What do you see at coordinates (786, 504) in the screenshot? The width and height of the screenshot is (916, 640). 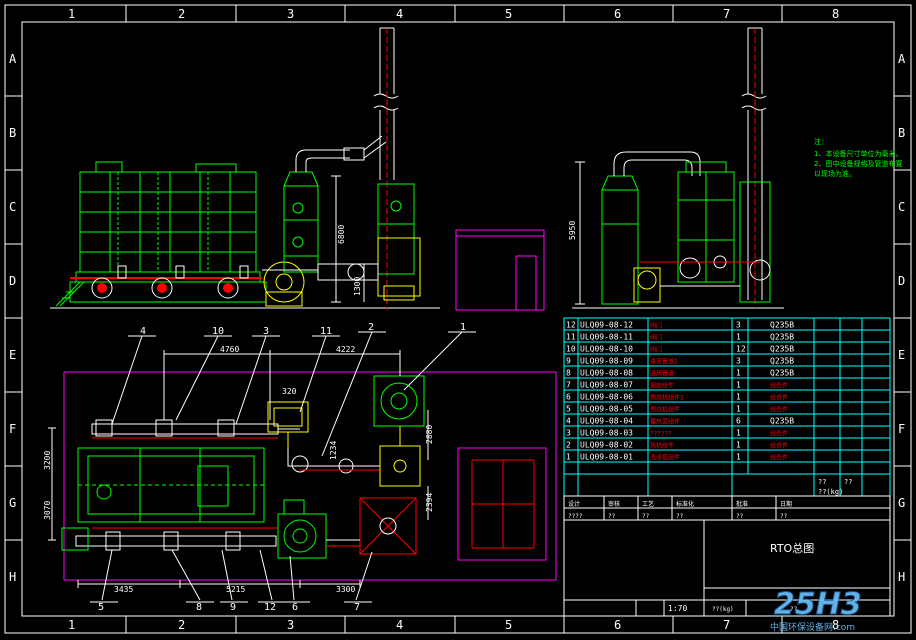 I see `svg-text: 日期` at bounding box center [786, 504].